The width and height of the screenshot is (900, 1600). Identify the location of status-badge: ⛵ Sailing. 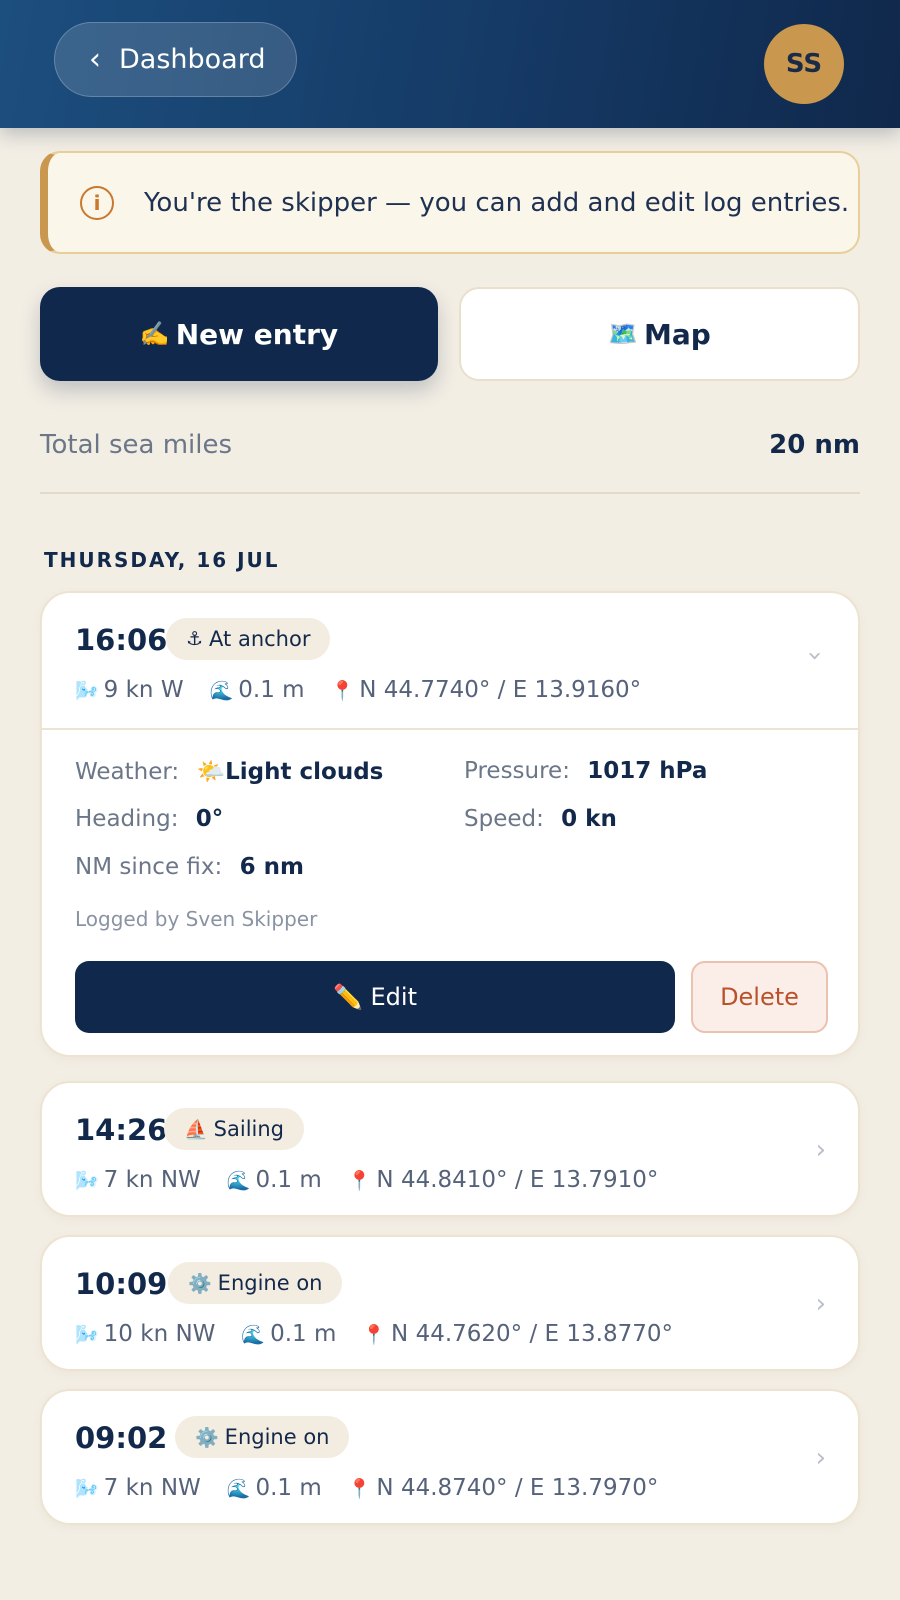
(234, 1129).